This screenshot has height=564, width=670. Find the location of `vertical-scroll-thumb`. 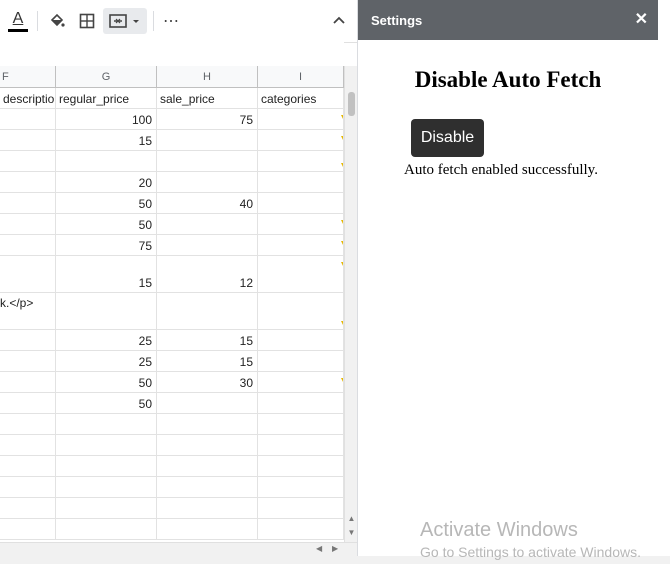

vertical-scroll-thumb is located at coordinates (351, 104).